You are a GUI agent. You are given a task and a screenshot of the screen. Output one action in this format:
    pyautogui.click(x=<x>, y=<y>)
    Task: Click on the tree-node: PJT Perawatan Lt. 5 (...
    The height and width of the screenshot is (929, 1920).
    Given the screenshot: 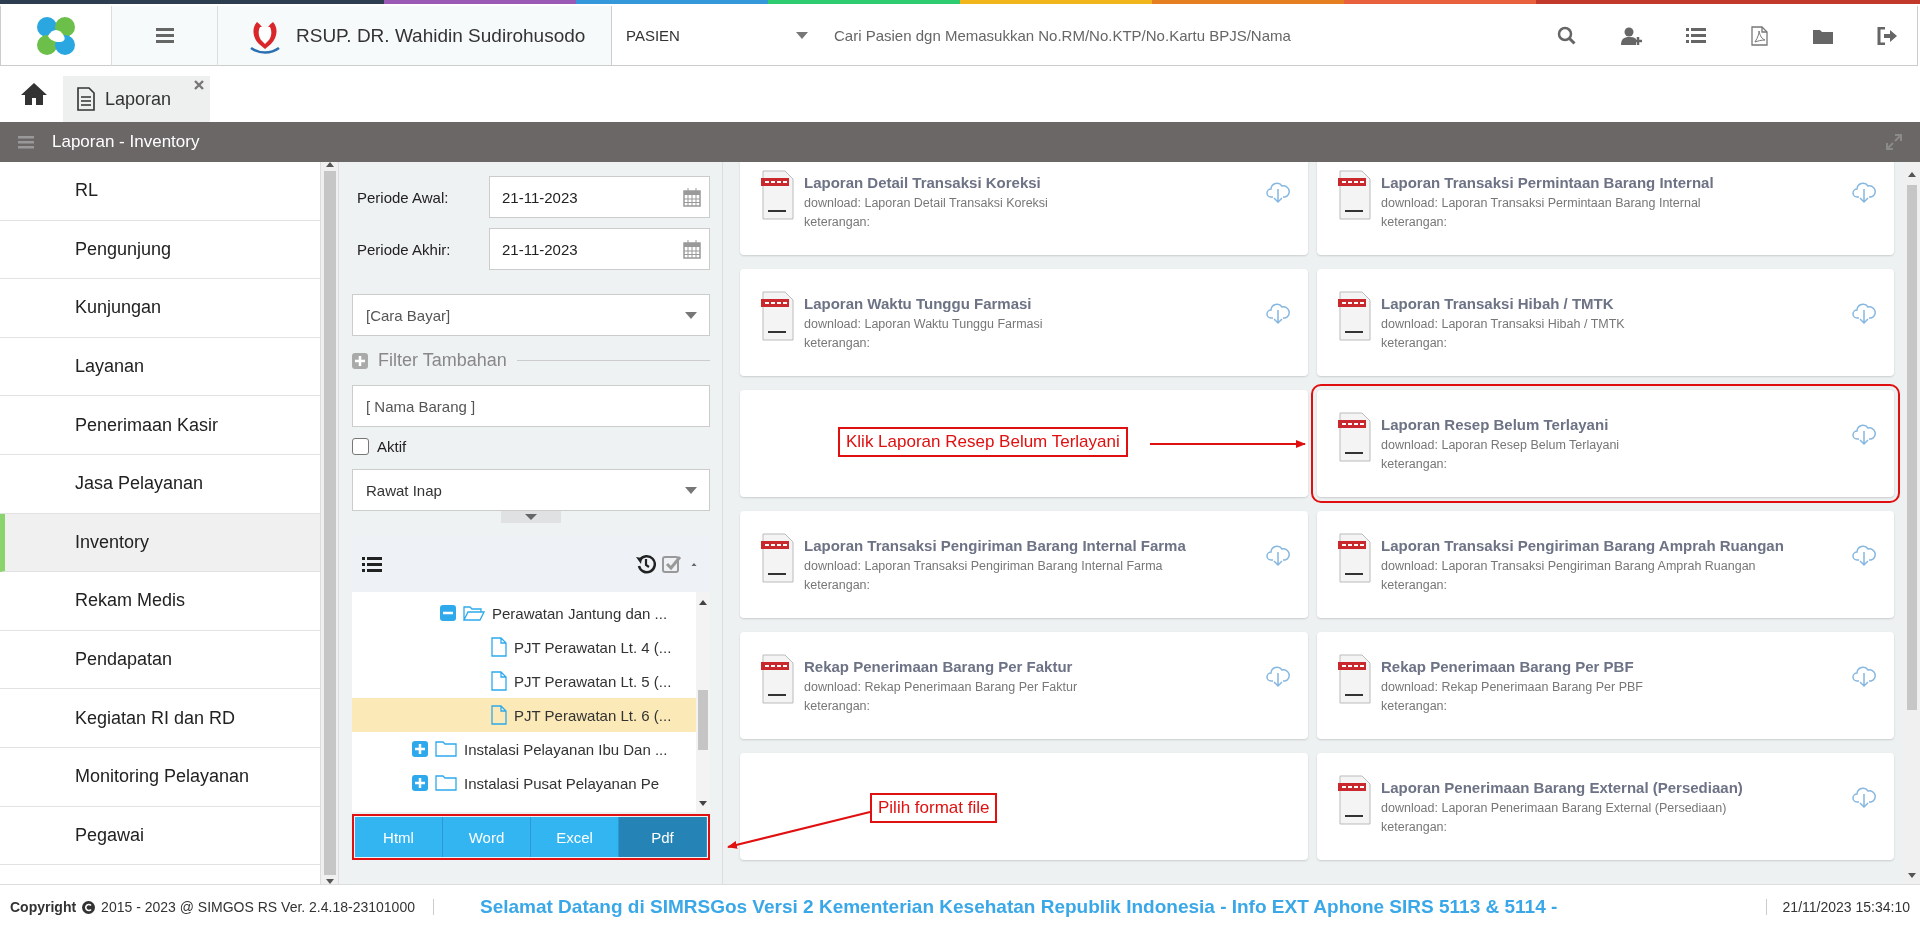 What is the action you would take?
    pyautogui.click(x=524, y=681)
    